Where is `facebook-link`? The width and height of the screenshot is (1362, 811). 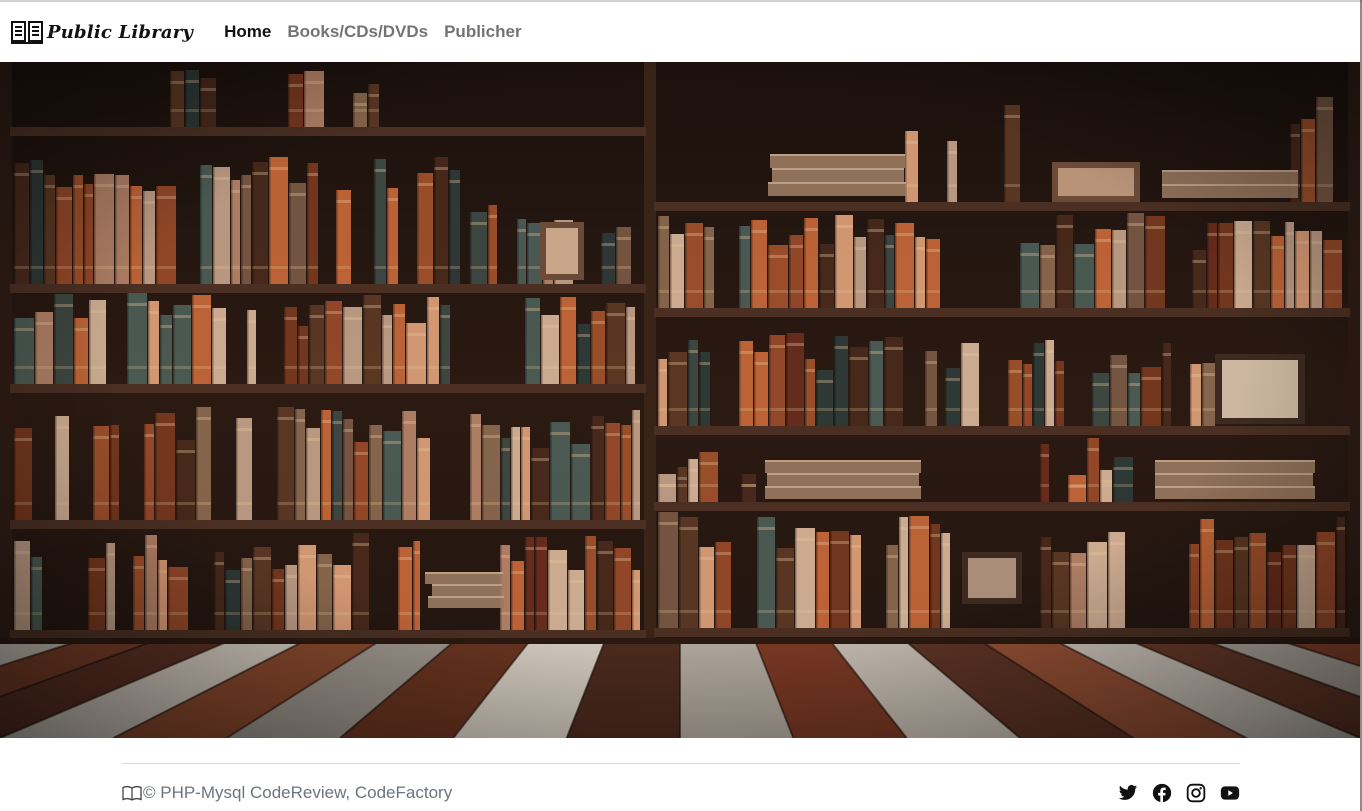 facebook-link is located at coordinates (1162, 793).